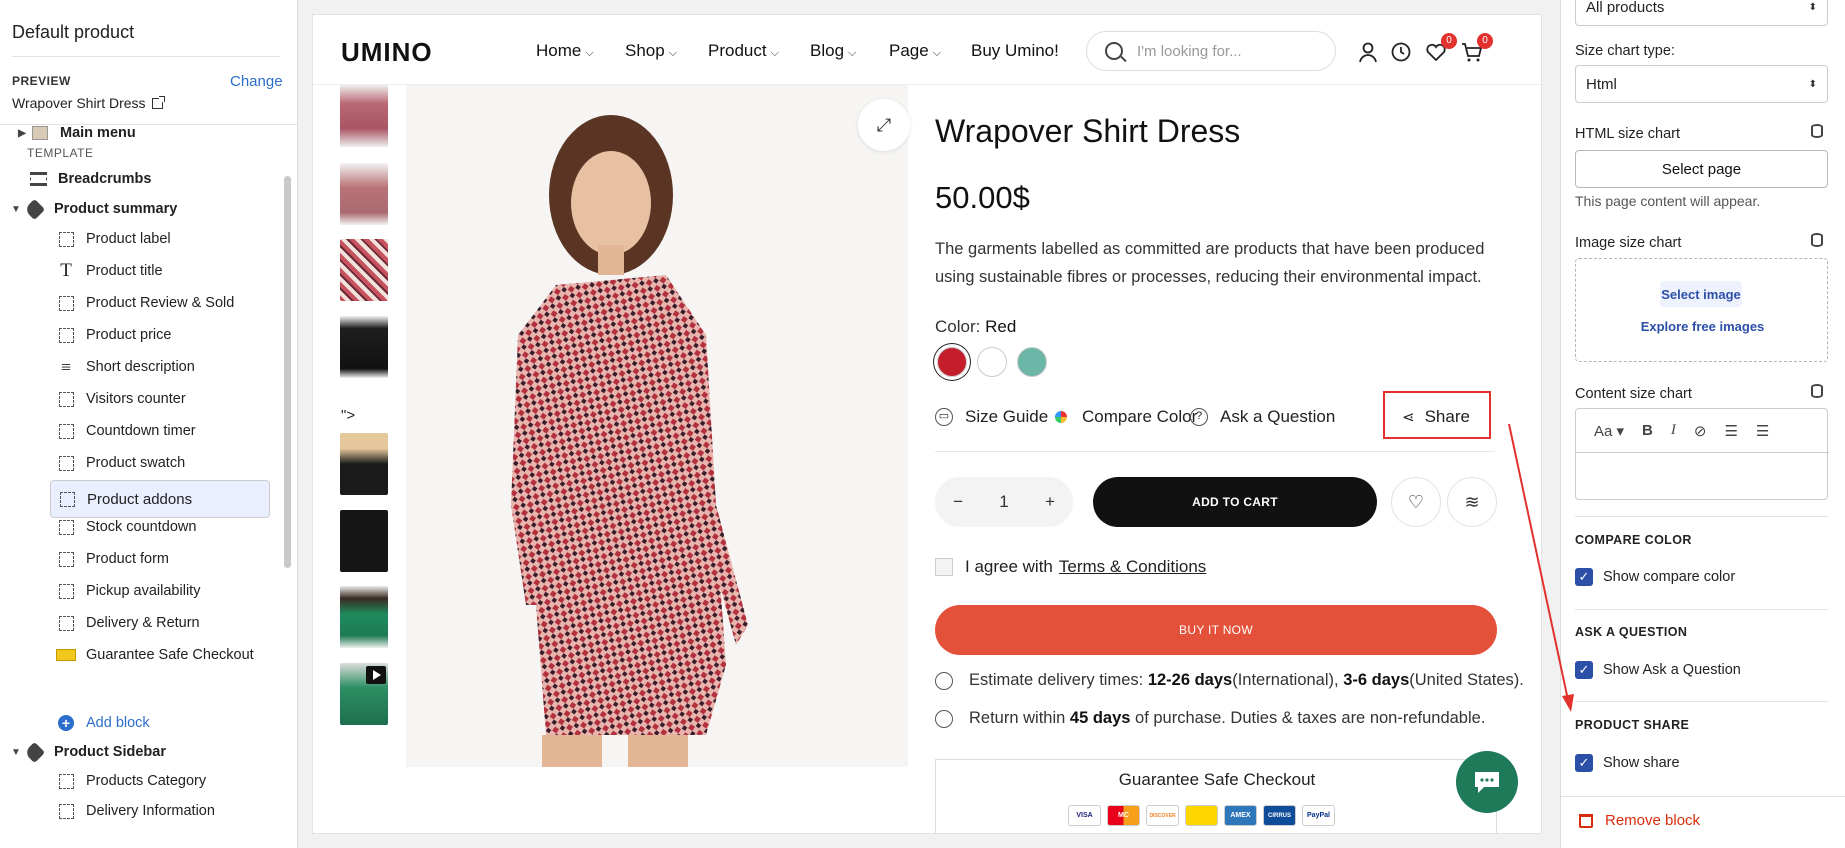 Image resolution: width=1845 pixels, height=848 pixels. What do you see at coordinates (103, 723) in the screenshot?
I see `add-block-button: + Add block` at bounding box center [103, 723].